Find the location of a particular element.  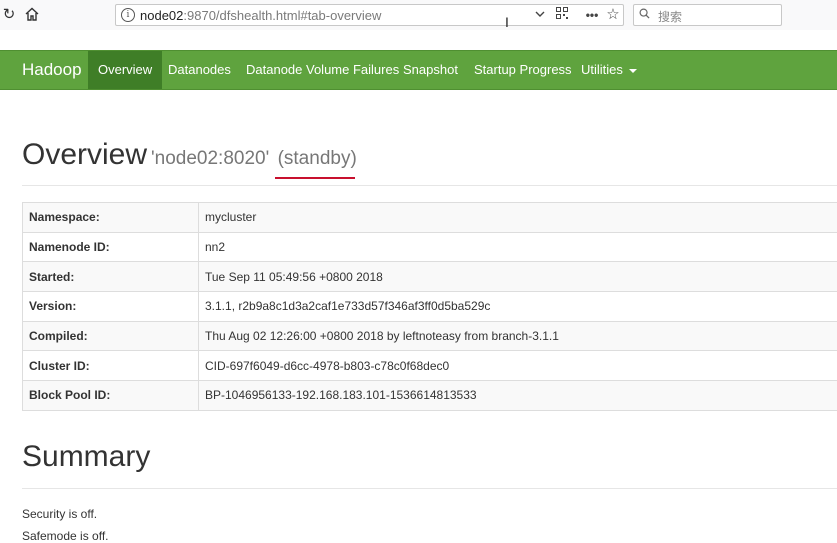

nav-overview: Overview is located at coordinates (125, 70).